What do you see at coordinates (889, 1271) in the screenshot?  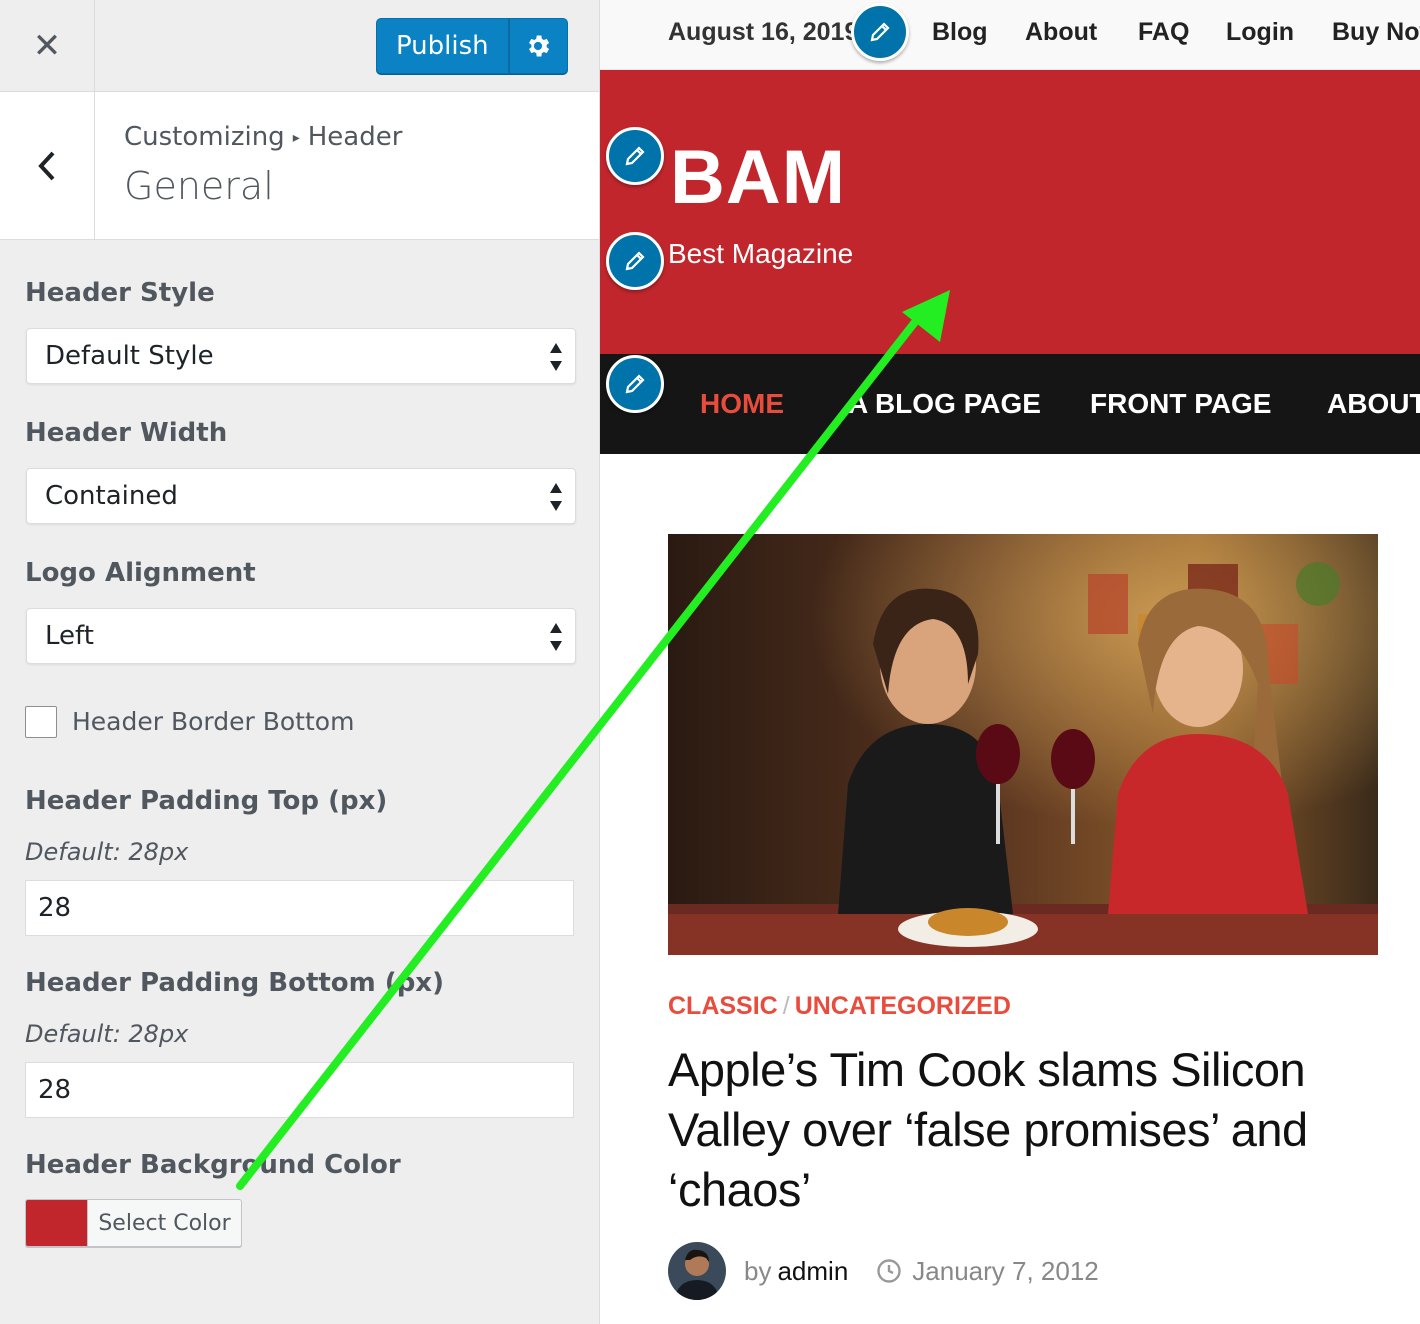 I see `clock-icon` at bounding box center [889, 1271].